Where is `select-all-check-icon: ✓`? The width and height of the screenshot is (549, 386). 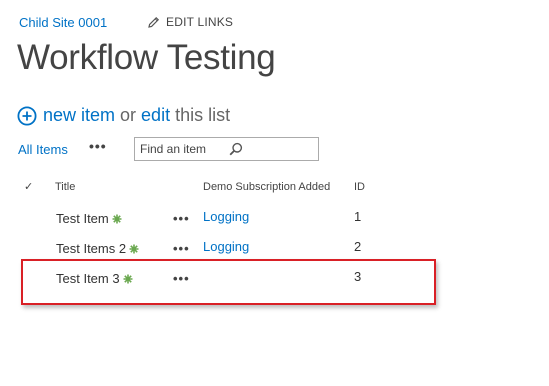
select-all-check-icon: ✓ is located at coordinates (28, 186).